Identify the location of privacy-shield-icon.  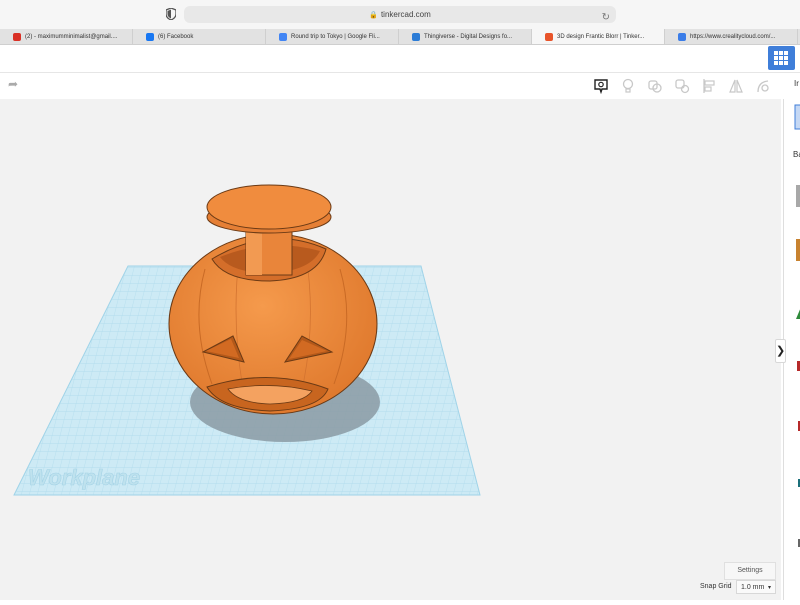
(171, 14).